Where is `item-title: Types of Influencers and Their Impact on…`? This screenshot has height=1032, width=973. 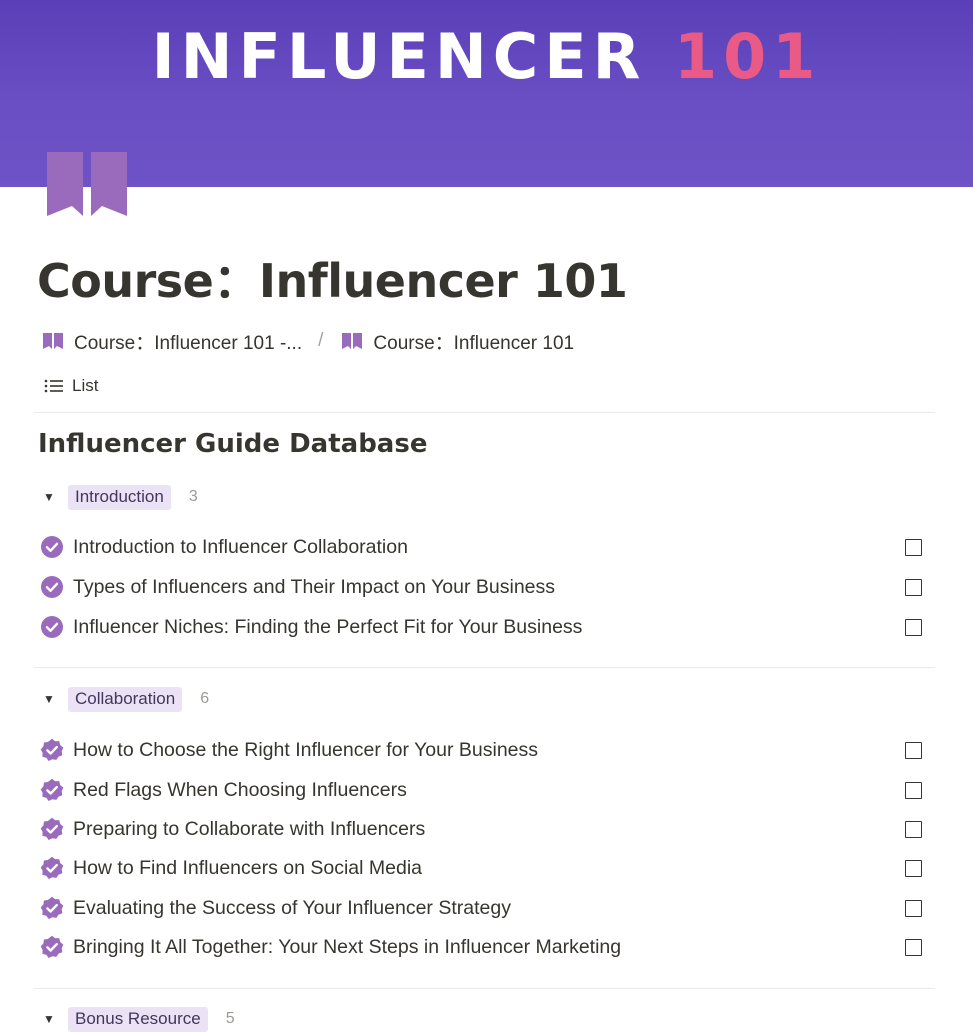
item-title: Types of Influencers and Their Impact on… is located at coordinates (314, 586).